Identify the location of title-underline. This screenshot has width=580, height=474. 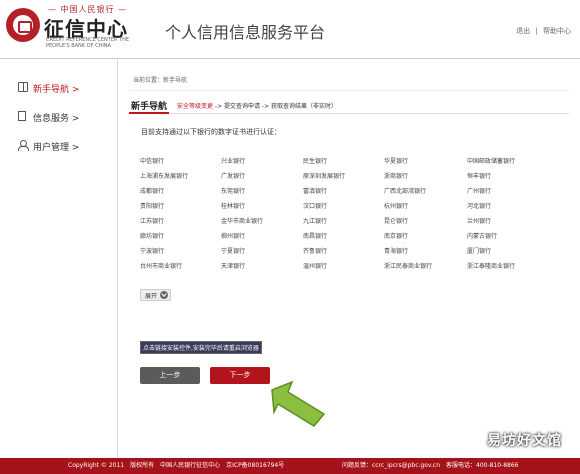
(349, 113).